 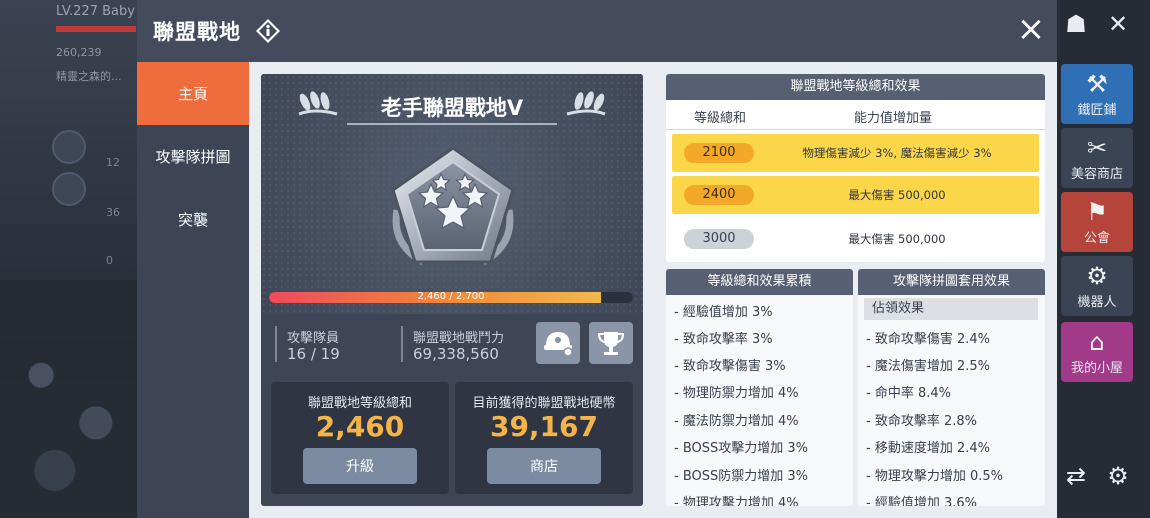 What do you see at coordinates (193, 93) in the screenshot?
I see `tab-home: 主頁` at bounding box center [193, 93].